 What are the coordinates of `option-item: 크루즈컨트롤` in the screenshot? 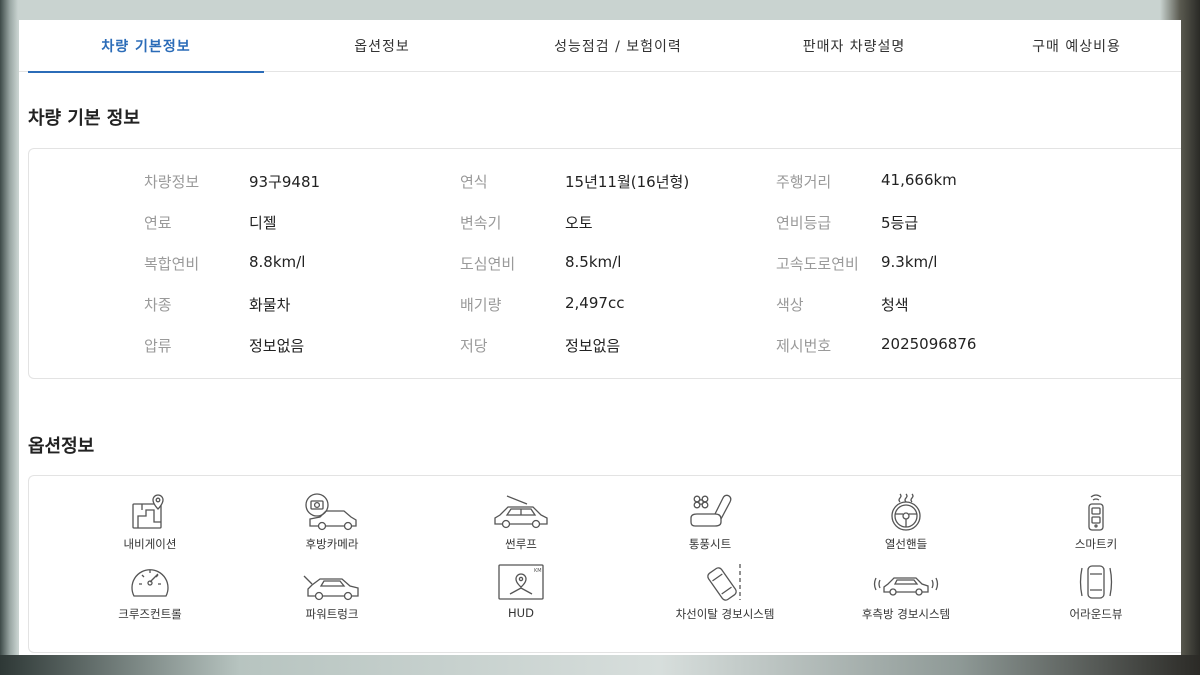 It's located at (150, 592).